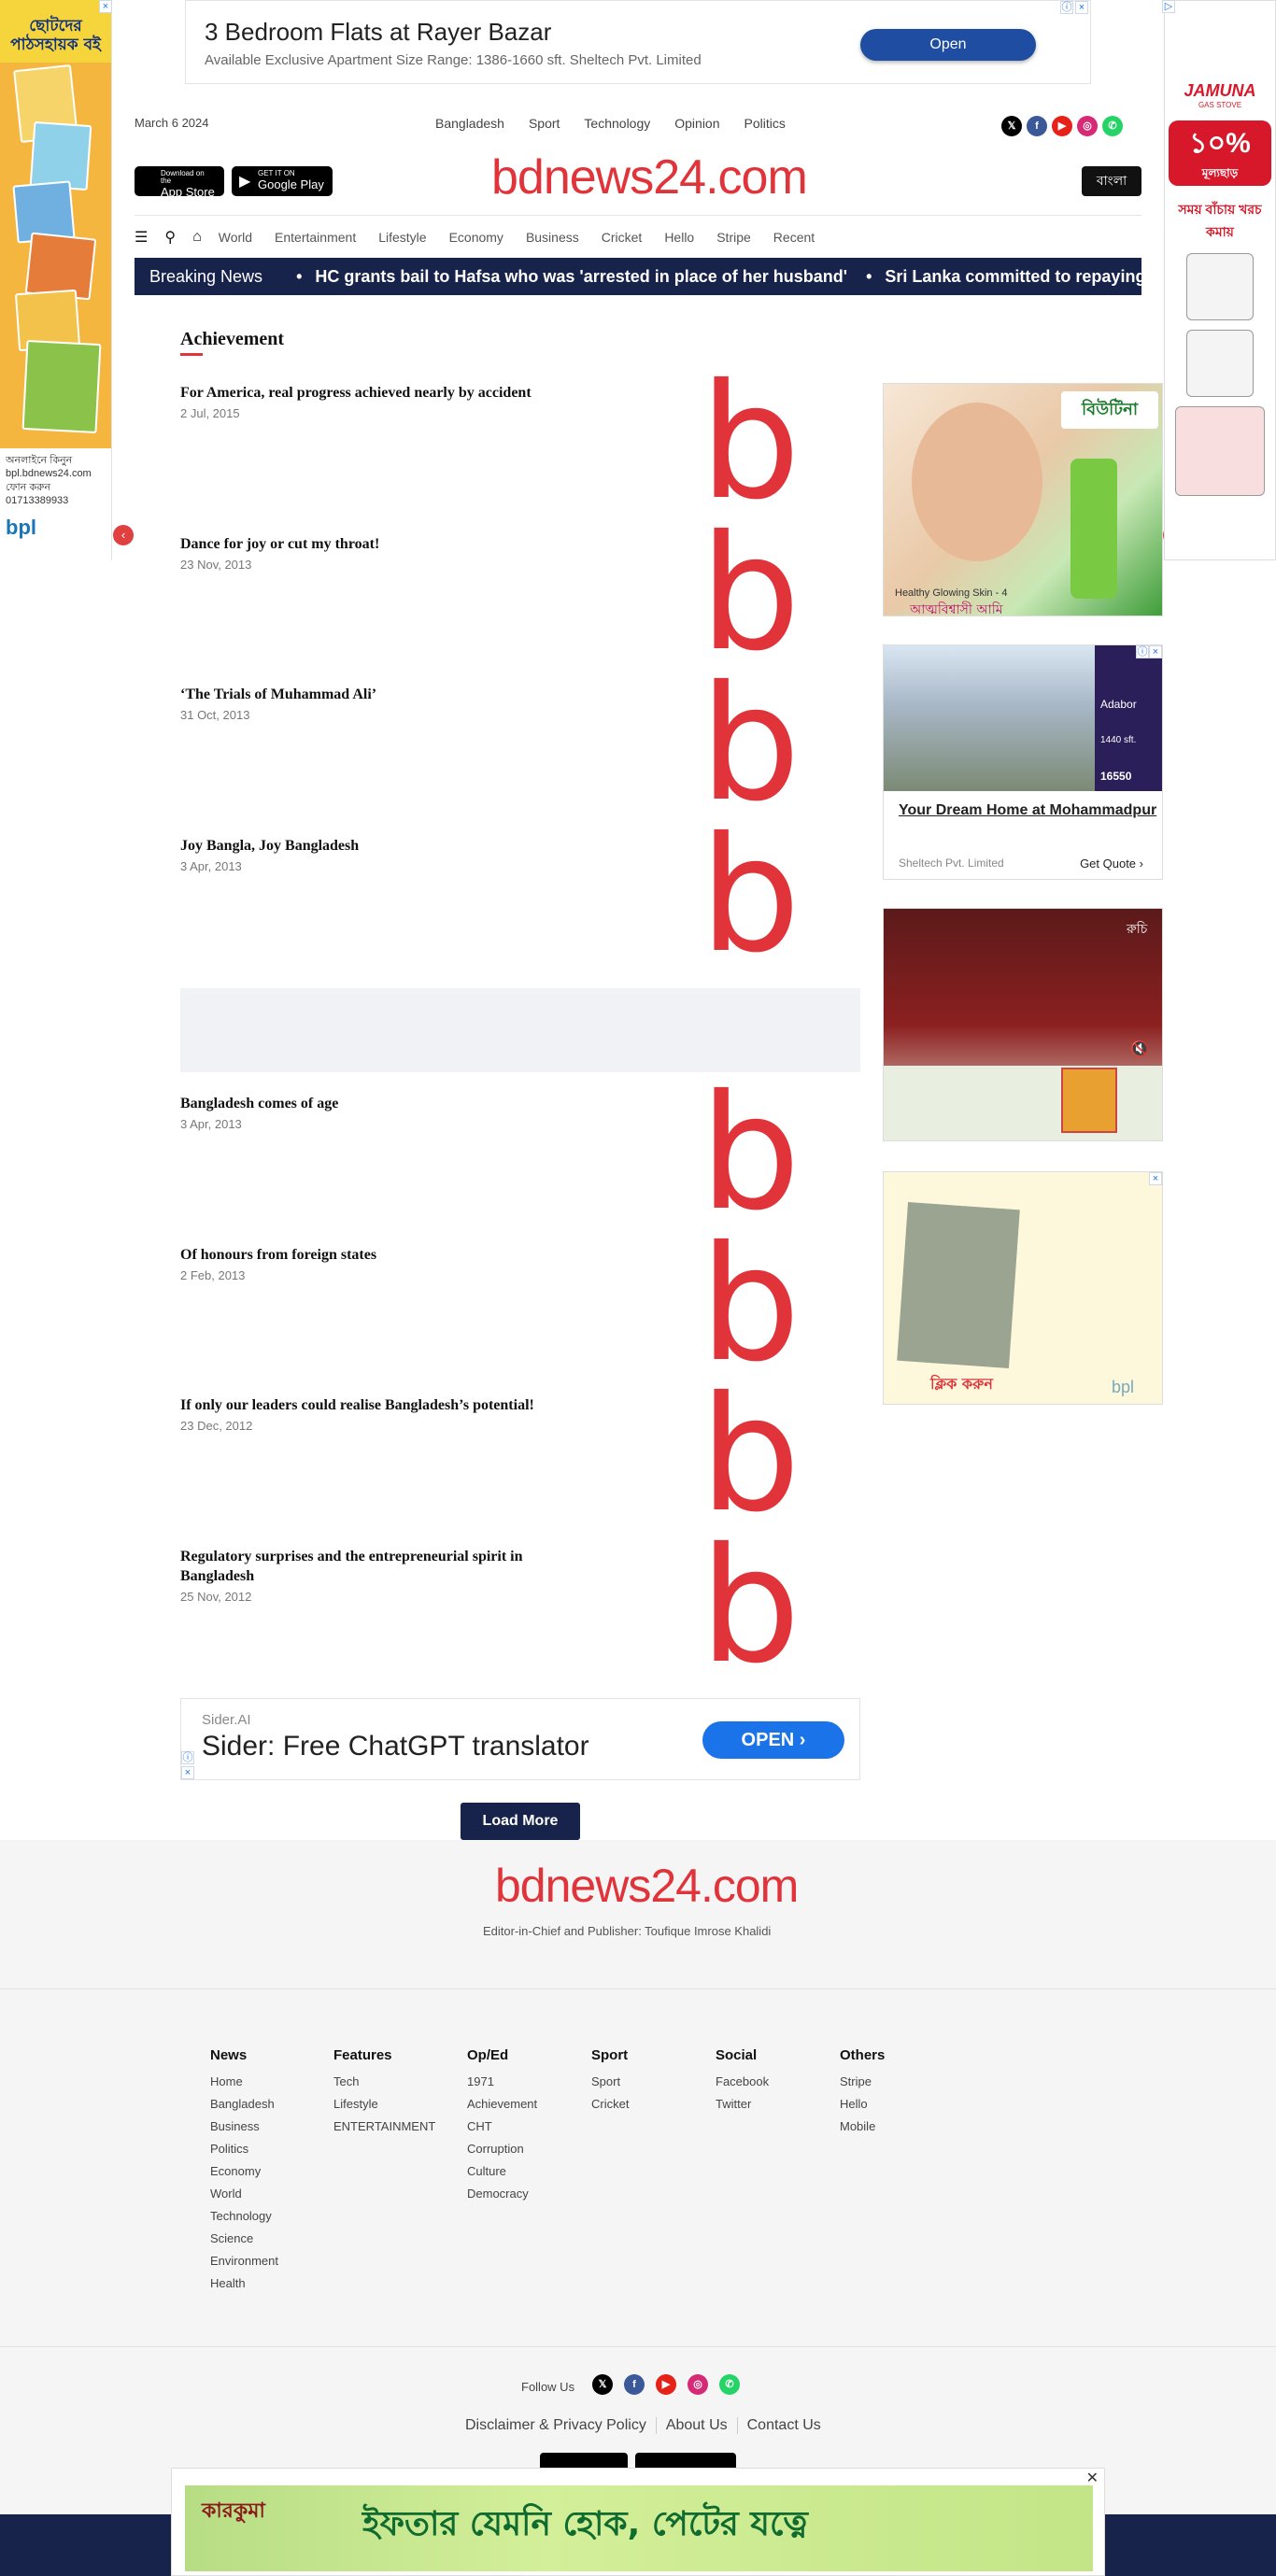 This screenshot has height=2576, width=1276. What do you see at coordinates (1023, 1024) in the screenshot?
I see `ruchi-ad: রুচি 🔇` at bounding box center [1023, 1024].